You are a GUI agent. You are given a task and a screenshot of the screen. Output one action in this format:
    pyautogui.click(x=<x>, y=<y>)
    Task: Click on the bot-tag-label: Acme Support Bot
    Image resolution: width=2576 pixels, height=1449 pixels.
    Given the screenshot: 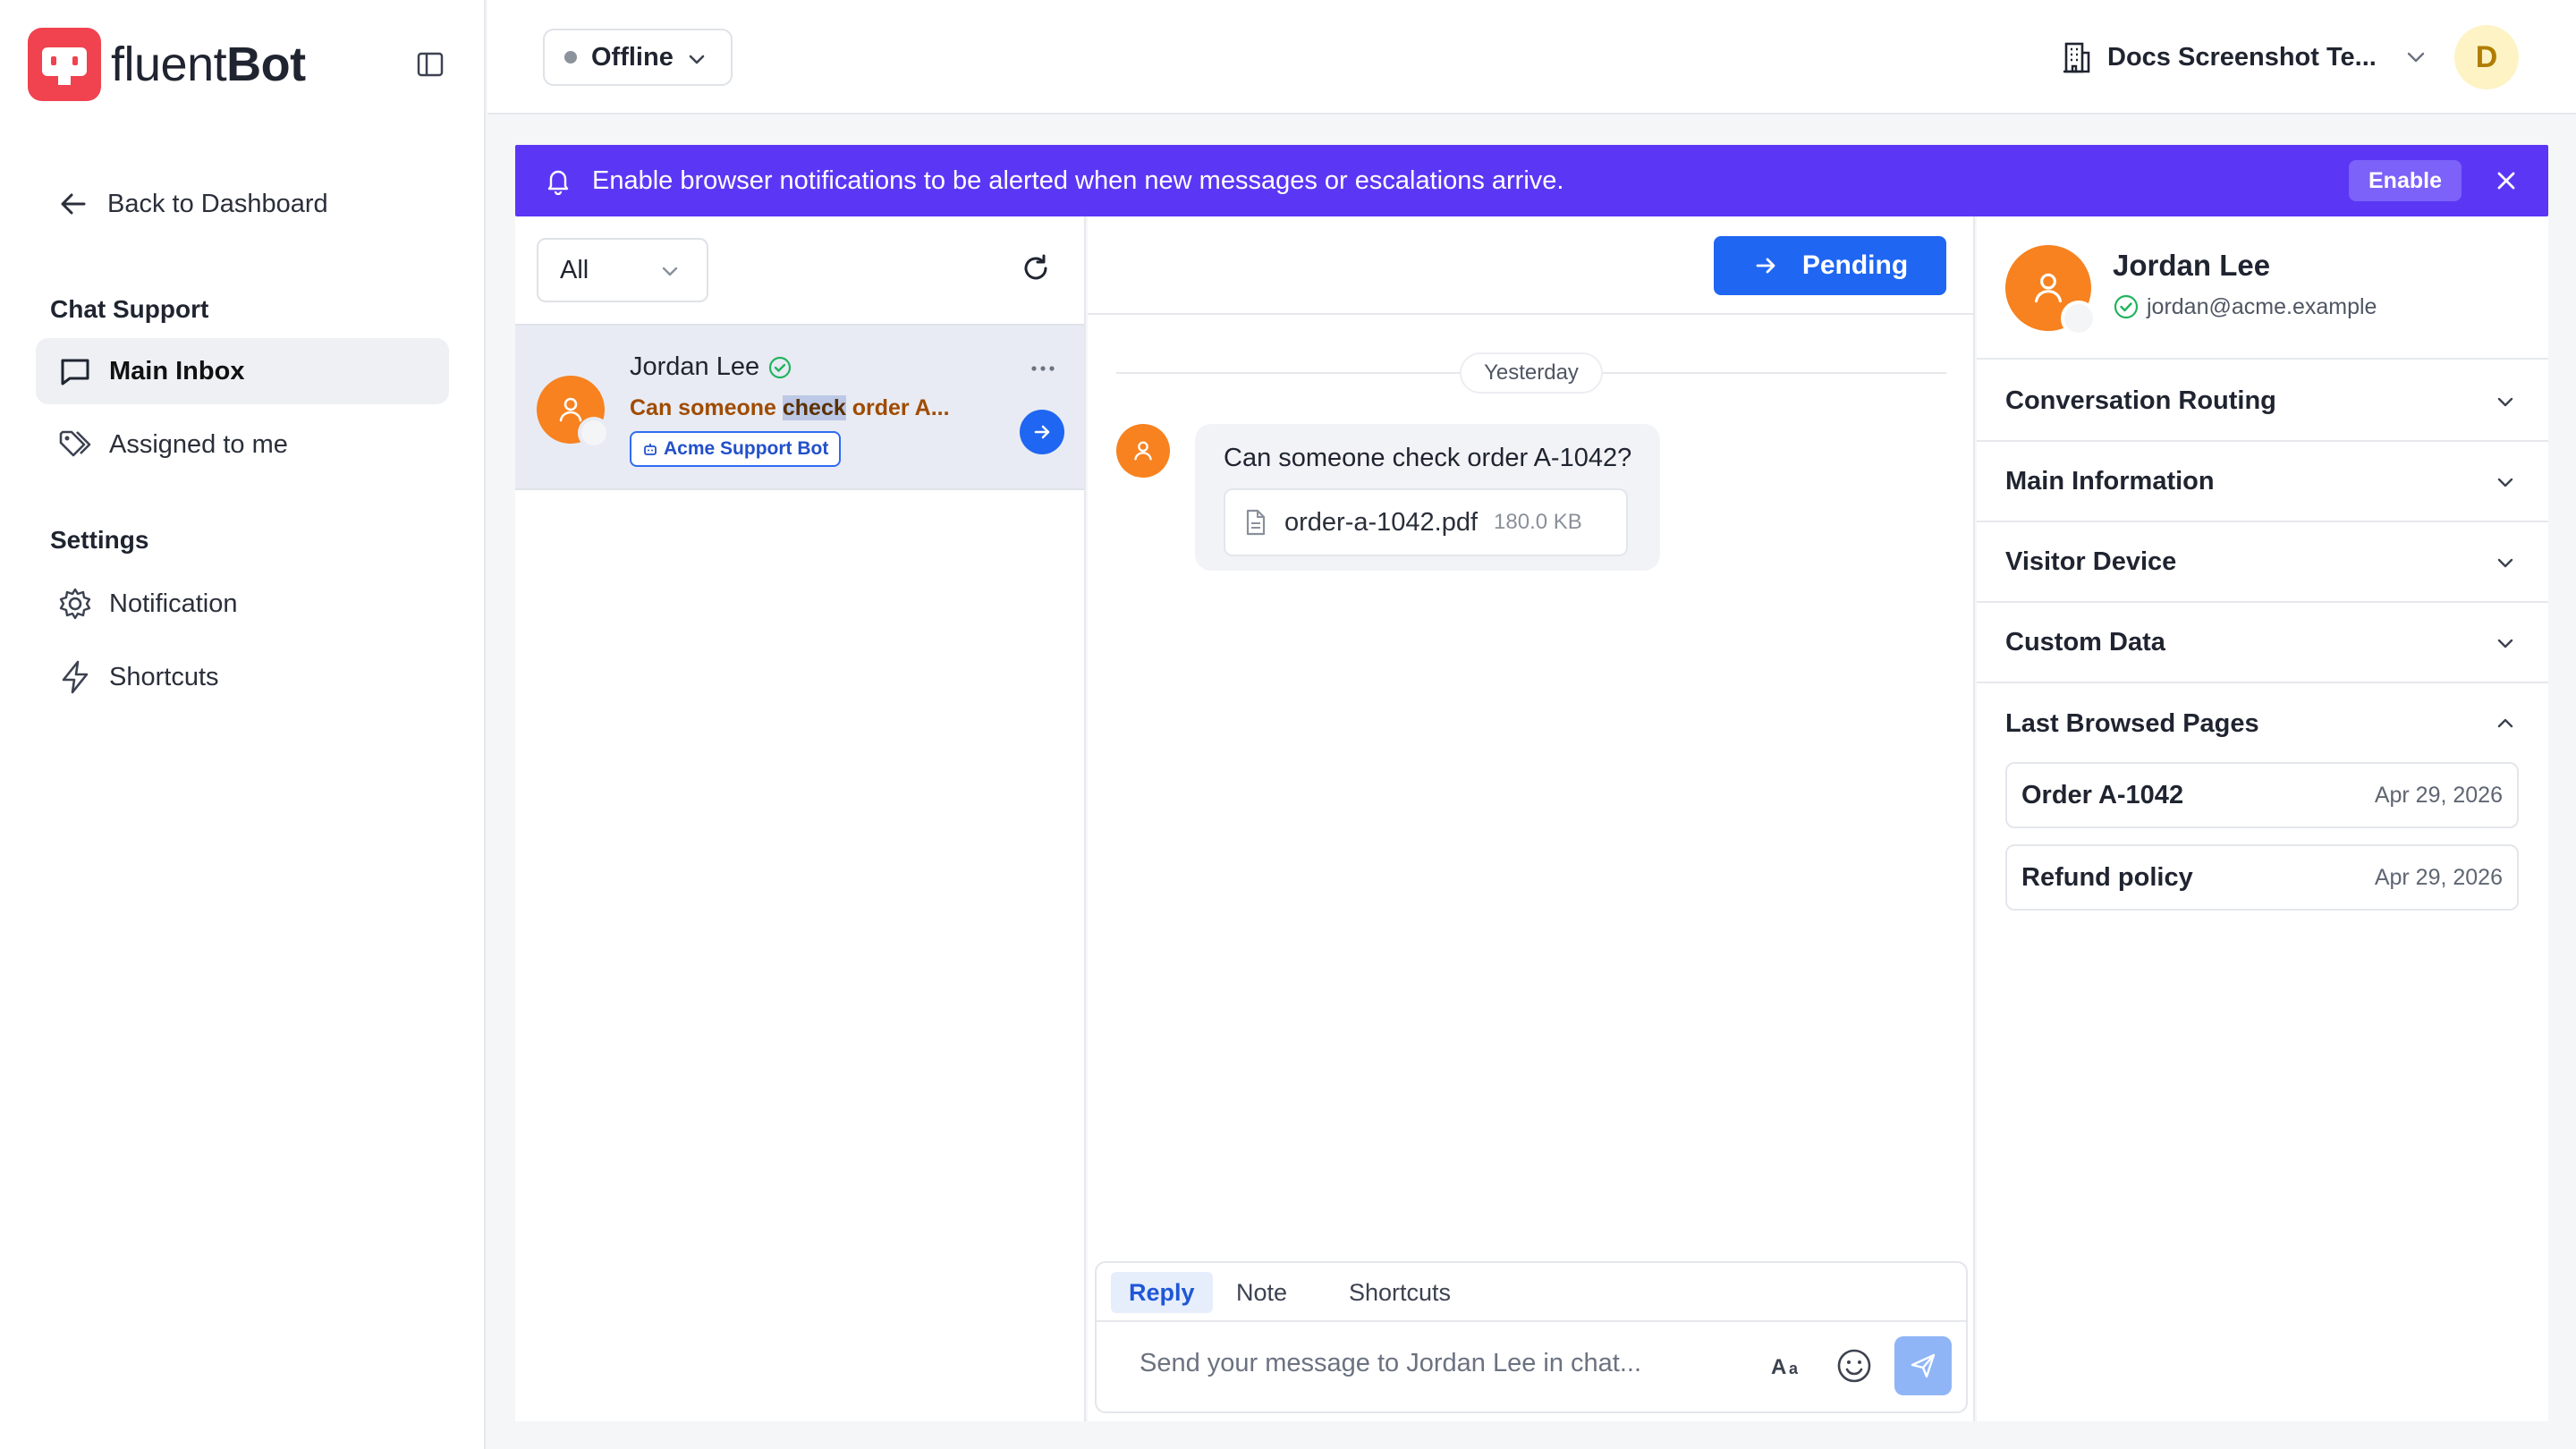 What is the action you would take?
    pyautogui.click(x=746, y=448)
    